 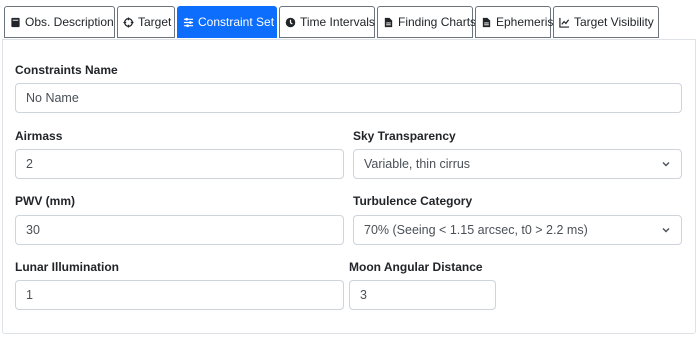 I want to click on pwv-input: 30, so click(x=179, y=230).